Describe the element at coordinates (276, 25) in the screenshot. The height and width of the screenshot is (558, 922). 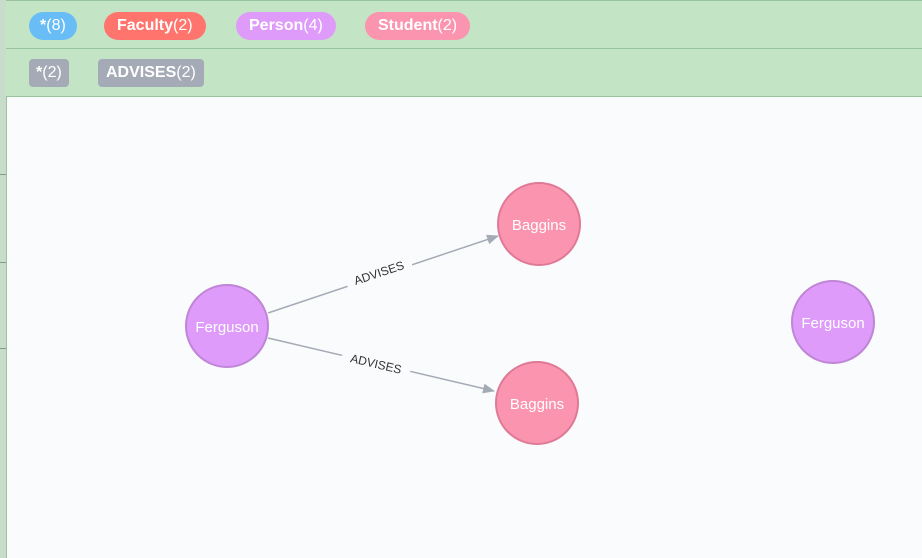
I see `legend-label: Person` at that location.